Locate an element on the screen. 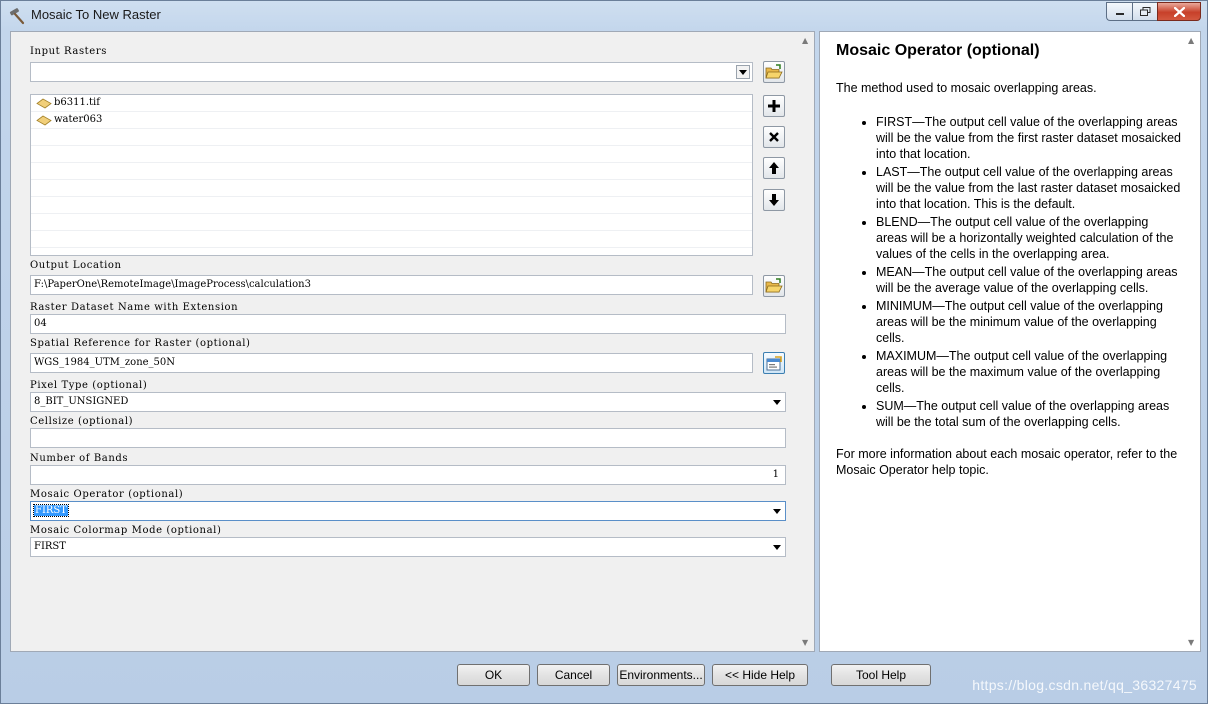 The image size is (1208, 704). mosaic-operator-label: Mosaic Operator (optional) is located at coordinates (107, 494).